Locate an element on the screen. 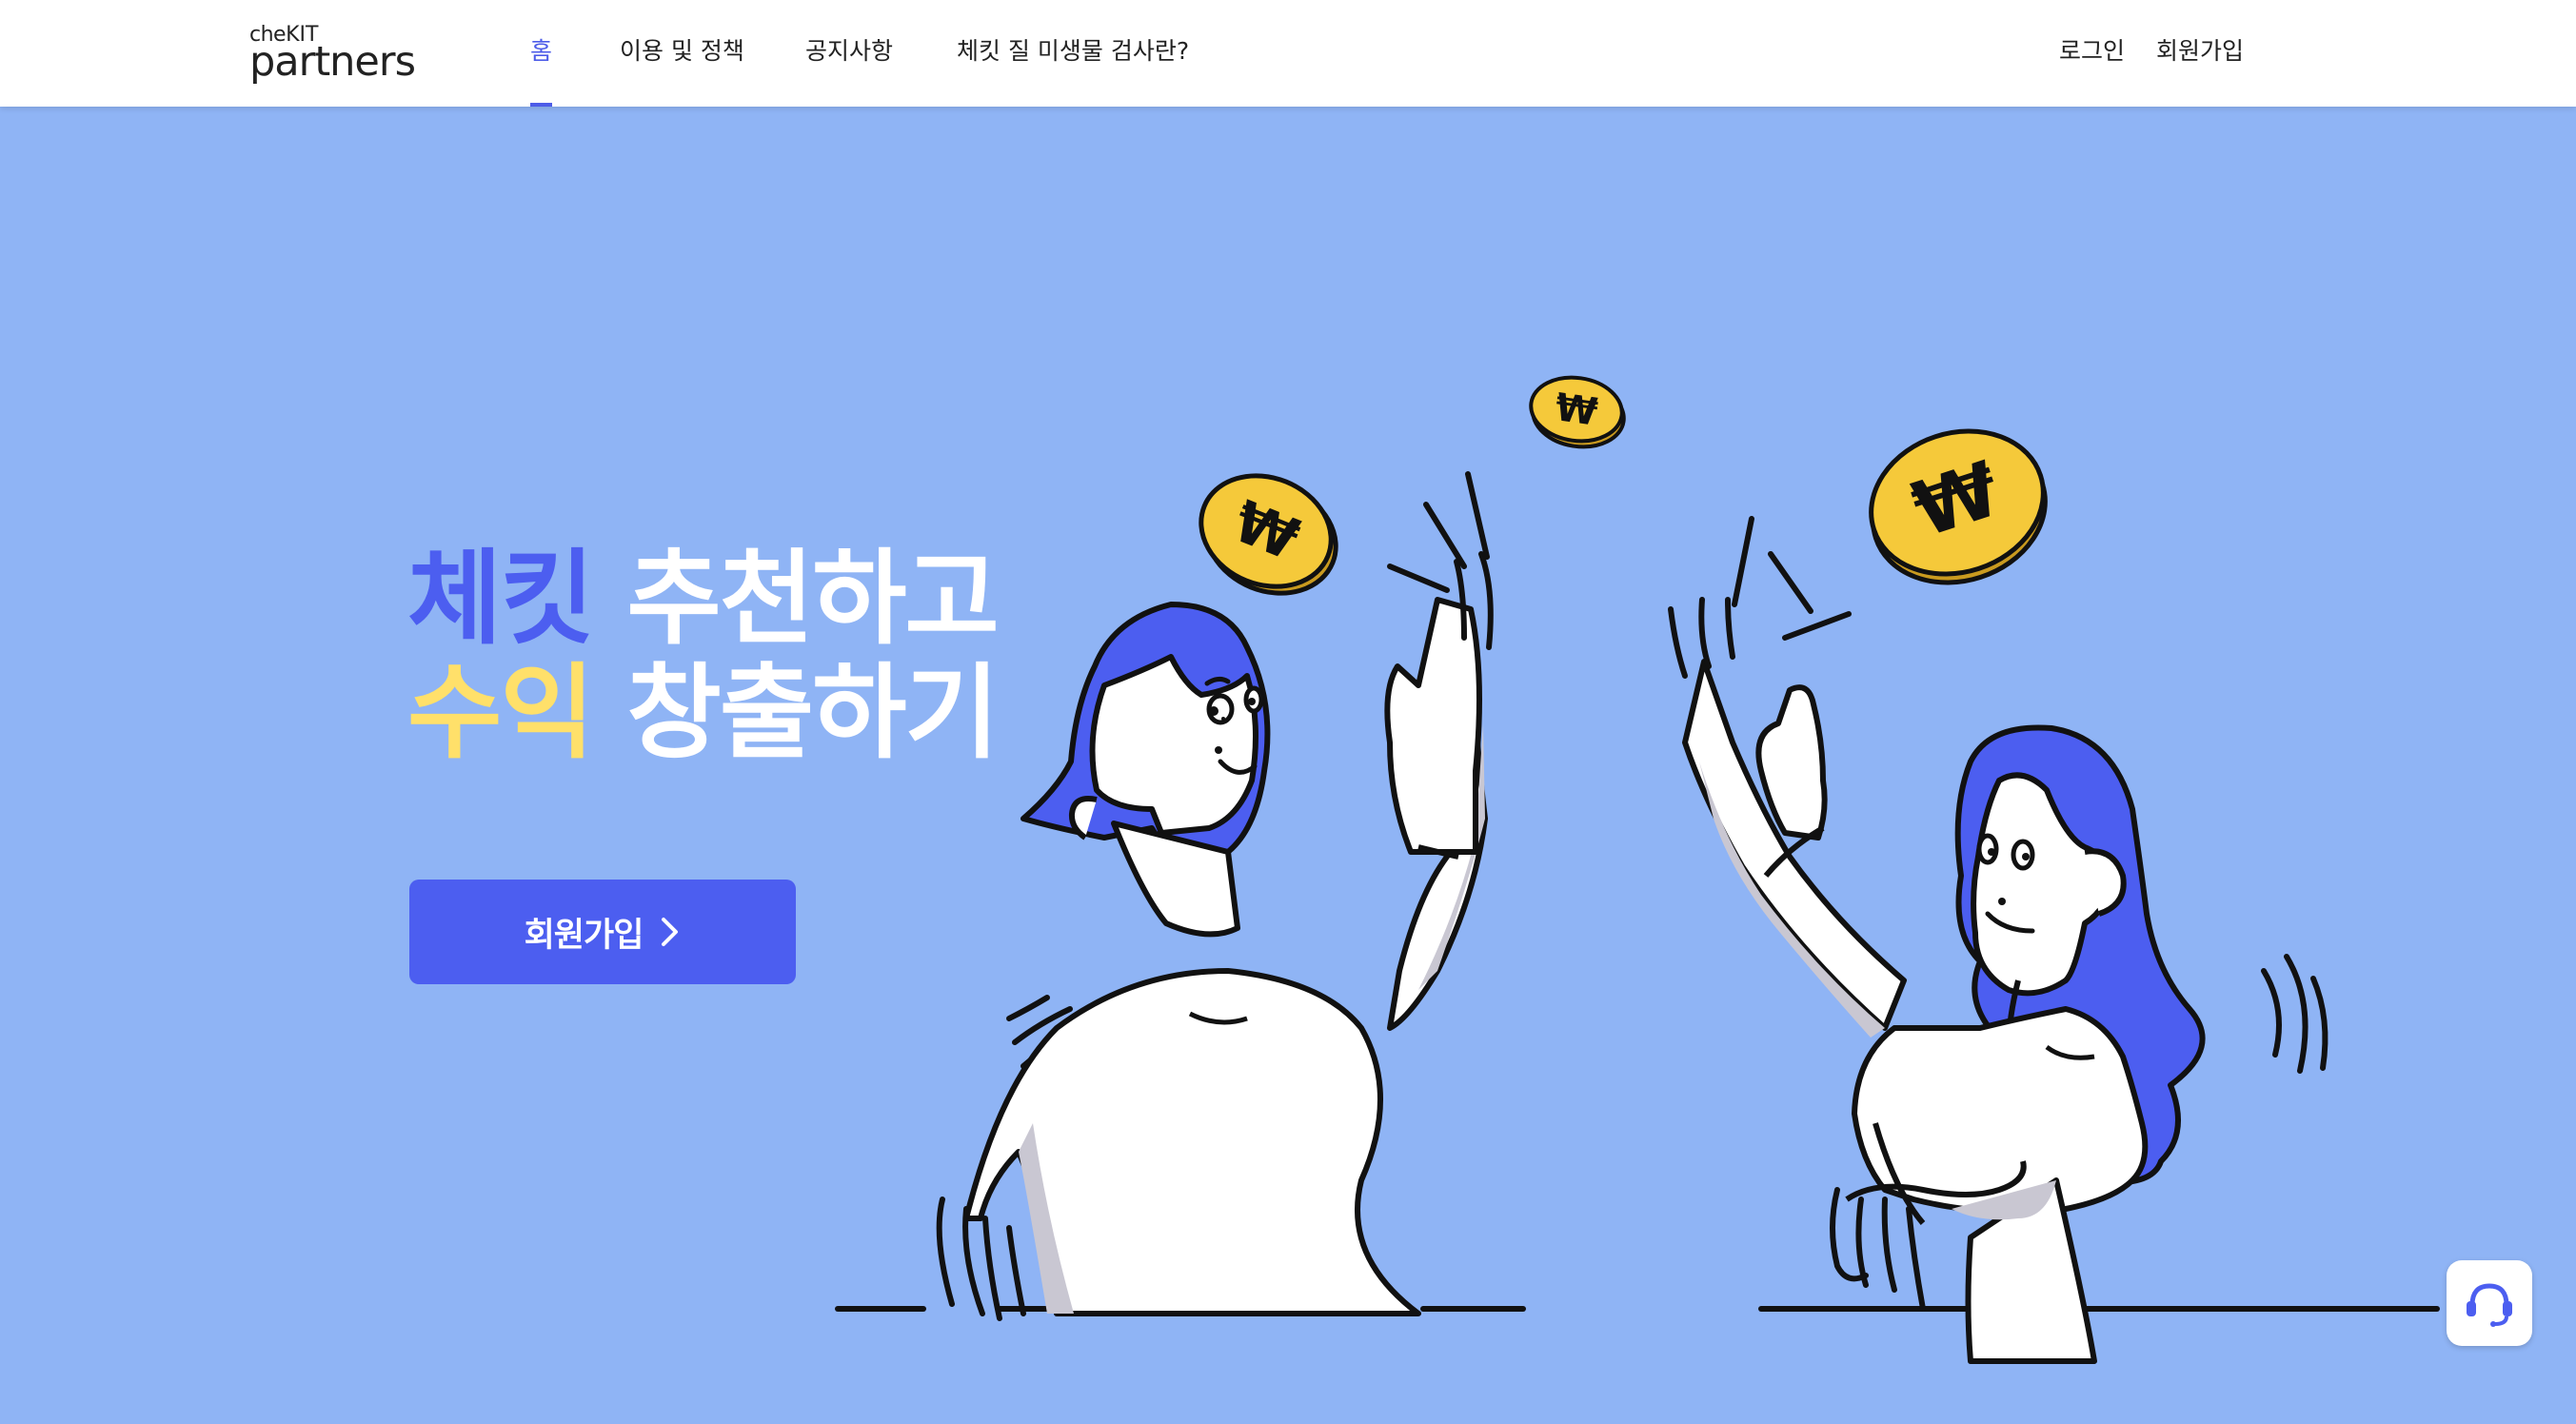  nav-notice: 공지사항 is located at coordinates (849, 51).